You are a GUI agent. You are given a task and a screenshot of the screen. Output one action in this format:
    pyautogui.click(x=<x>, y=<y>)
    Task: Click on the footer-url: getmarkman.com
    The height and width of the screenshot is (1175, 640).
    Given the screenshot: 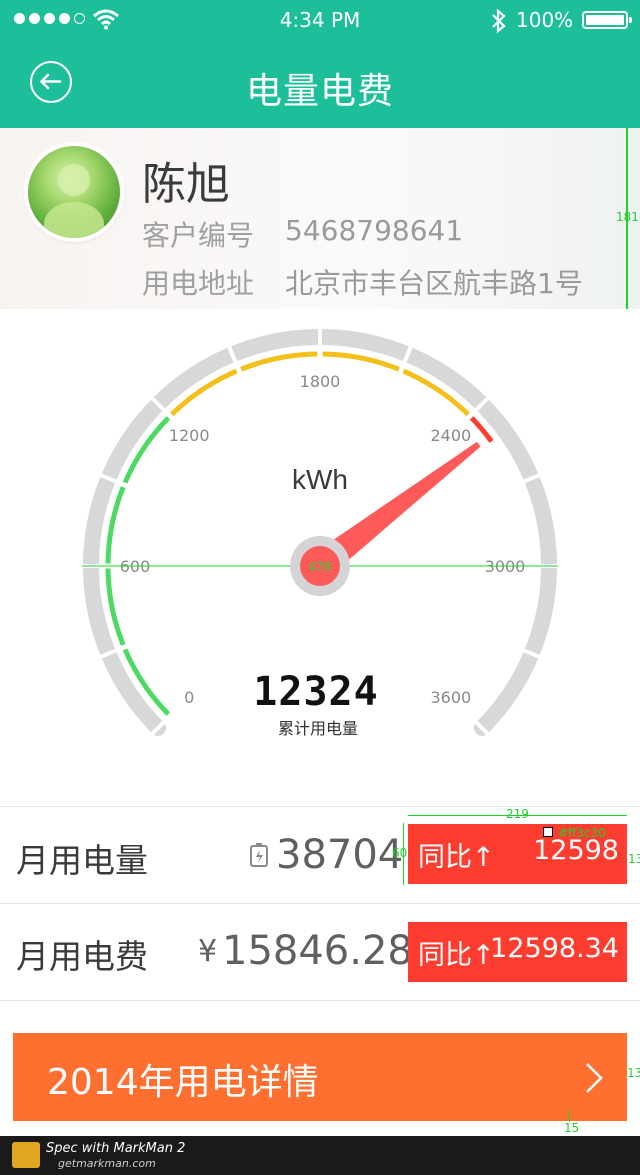 What is the action you would take?
    pyautogui.click(x=107, y=1163)
    